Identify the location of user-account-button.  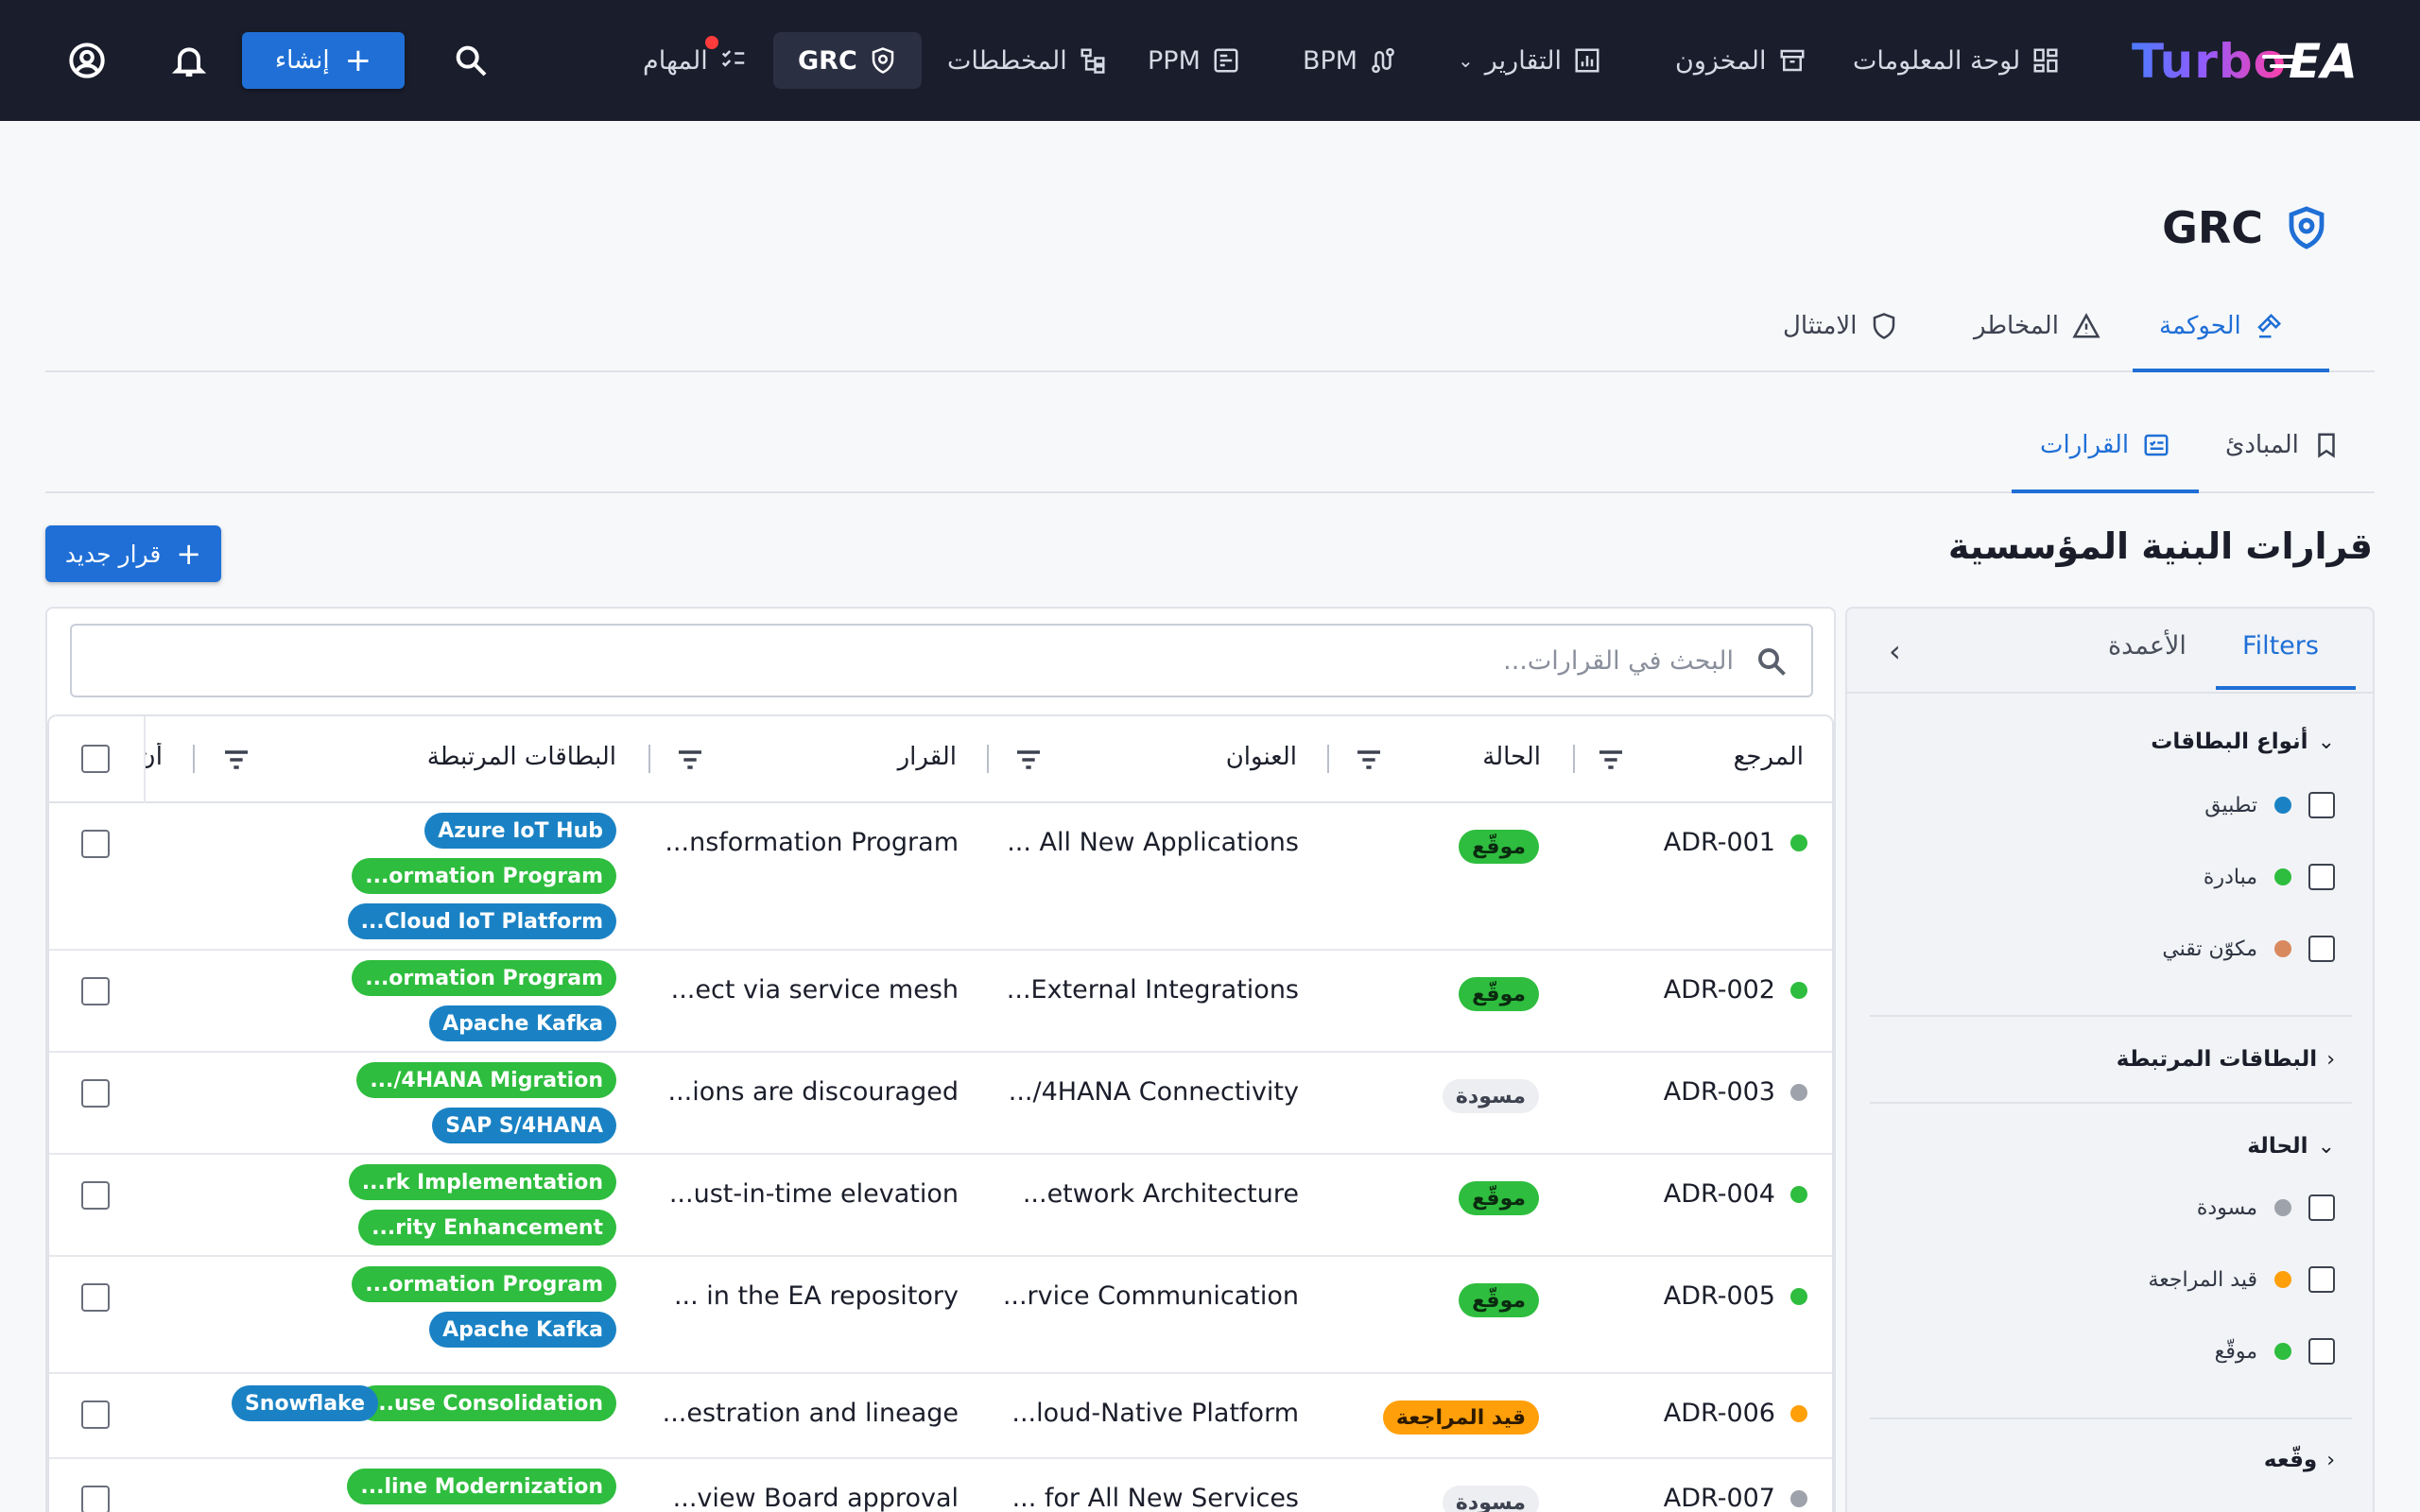
(87, 60).